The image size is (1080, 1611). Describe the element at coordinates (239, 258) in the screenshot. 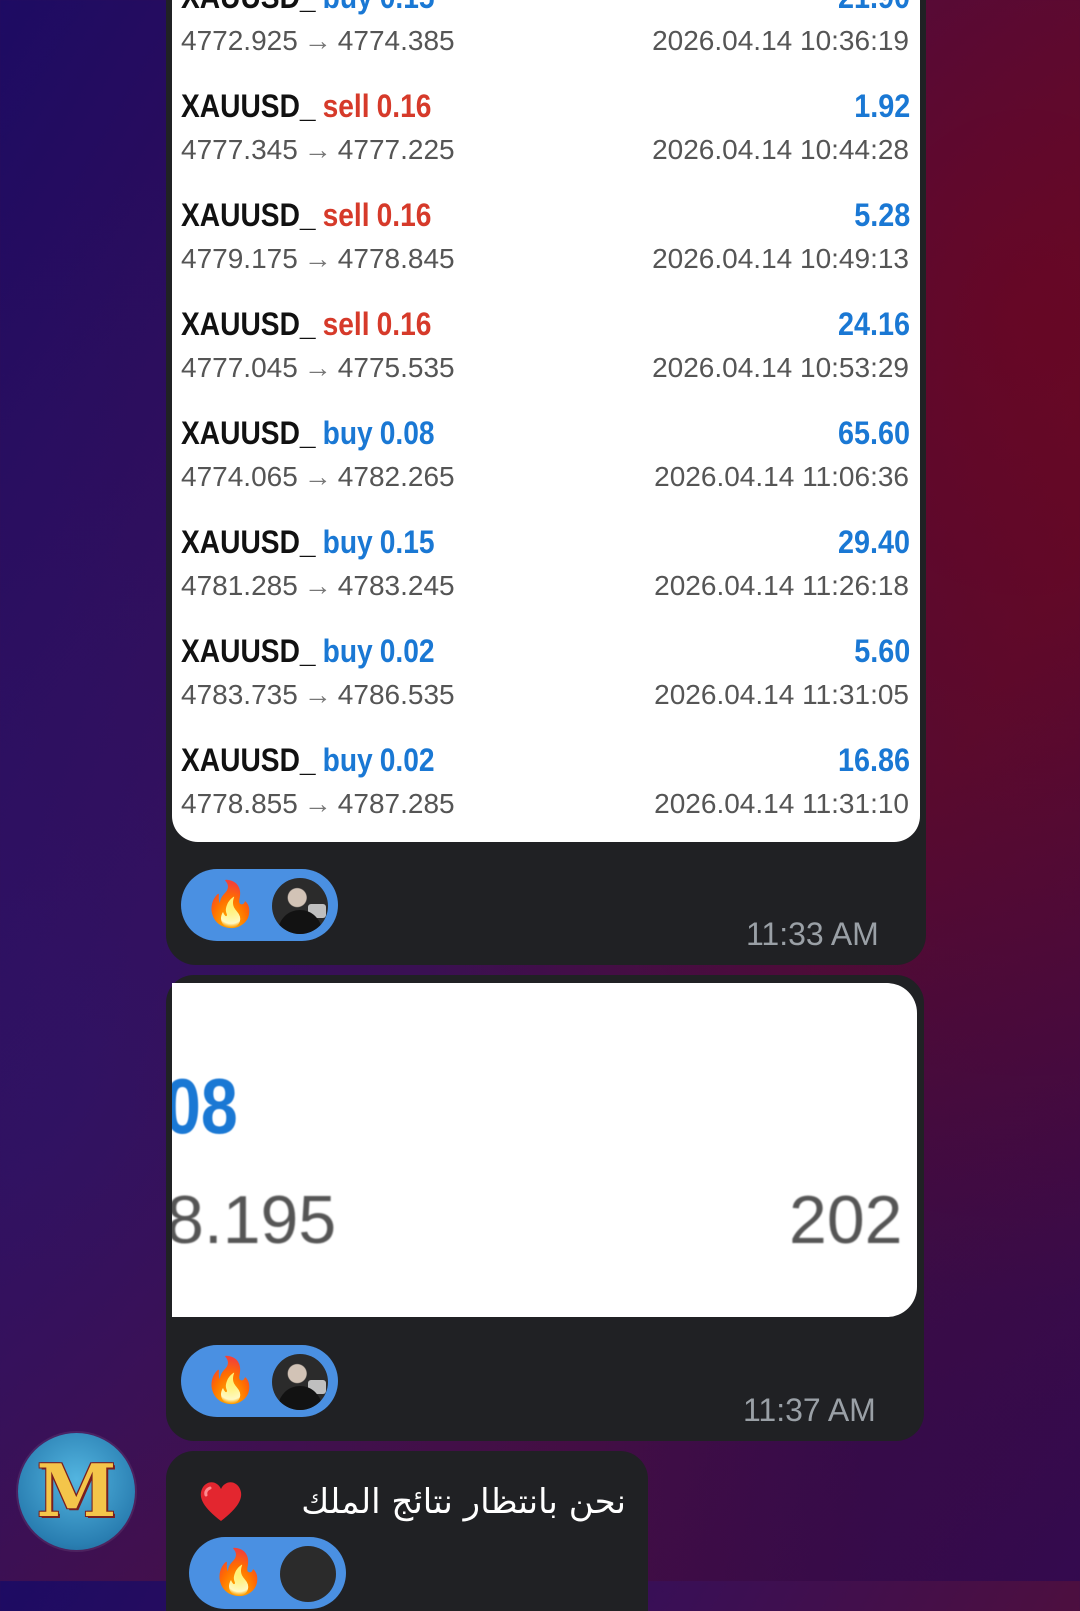

I see `open-price: 4779.175` at that location.